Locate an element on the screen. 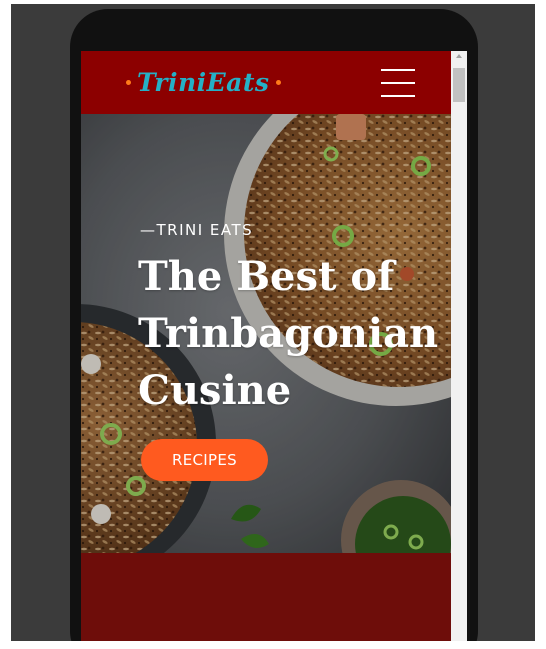 This screenshot has height=649, width=546. scroll-up-arrow-icon is located at coordinates (459, 56).